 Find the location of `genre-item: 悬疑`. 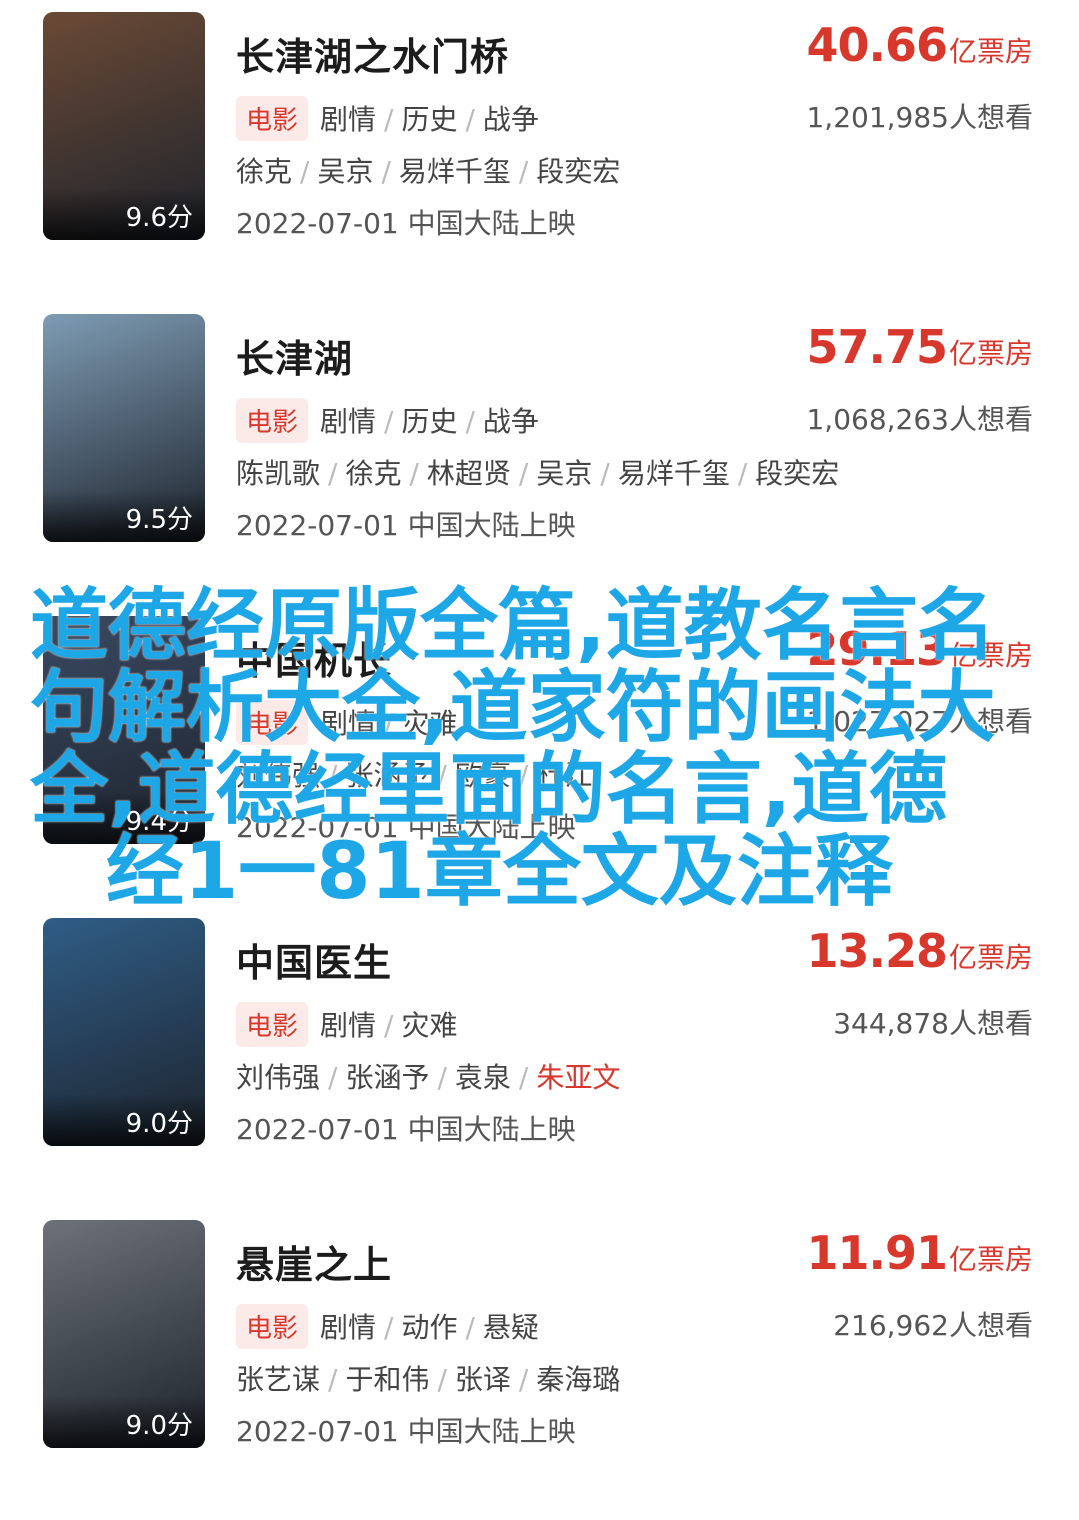

genre-item: 悬疑 is located at coordinates (510, 1327).